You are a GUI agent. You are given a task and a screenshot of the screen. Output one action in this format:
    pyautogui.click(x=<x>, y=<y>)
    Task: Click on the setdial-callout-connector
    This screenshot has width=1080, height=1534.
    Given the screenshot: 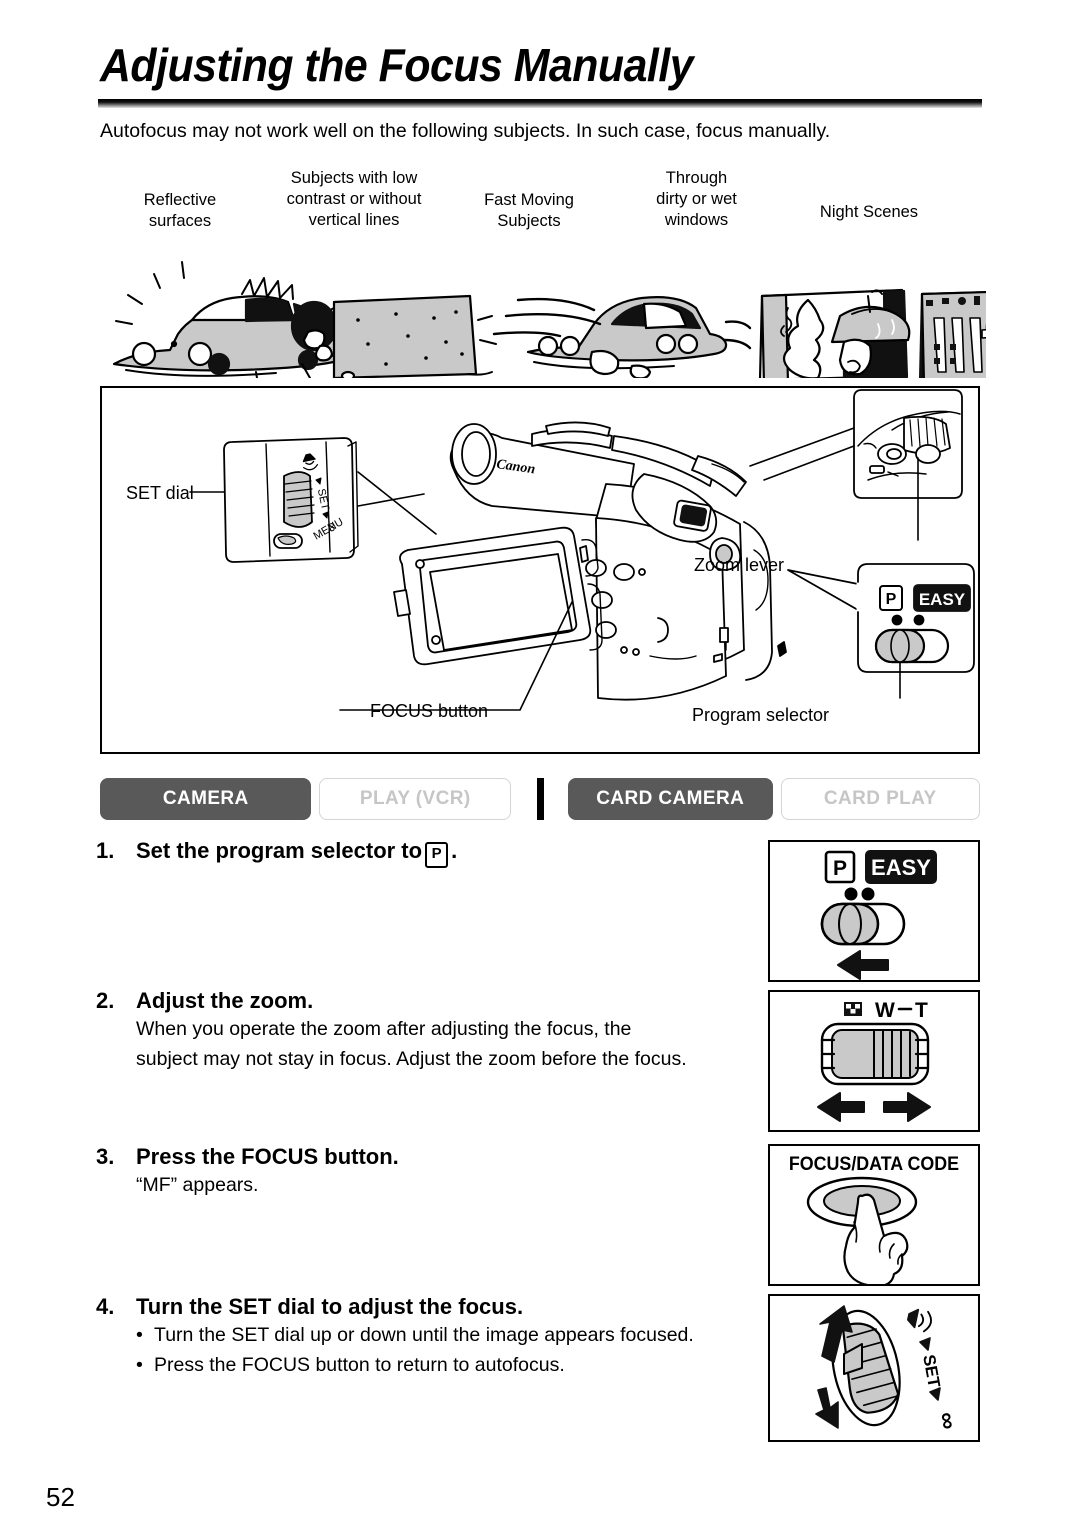 What is the action you would take?
    pyautogui.click(x=397, y=503)
    